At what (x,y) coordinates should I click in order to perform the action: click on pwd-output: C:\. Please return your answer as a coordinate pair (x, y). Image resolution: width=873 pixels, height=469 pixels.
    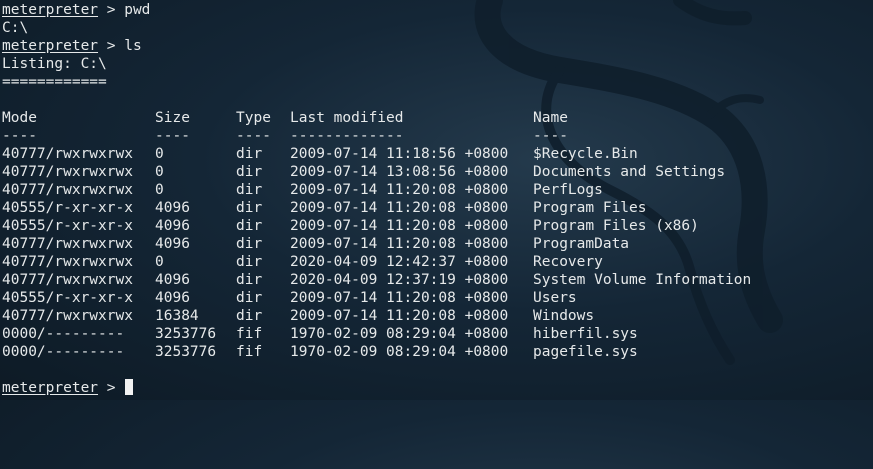
    Looking at the image, I should click on (15, 28).